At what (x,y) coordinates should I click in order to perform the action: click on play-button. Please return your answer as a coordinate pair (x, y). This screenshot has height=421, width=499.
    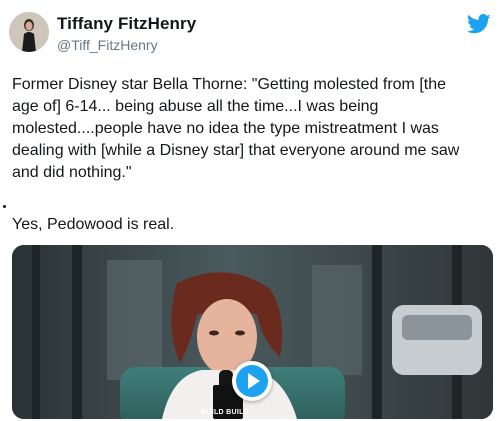
    Looking at the image, I should click on (252, 381).